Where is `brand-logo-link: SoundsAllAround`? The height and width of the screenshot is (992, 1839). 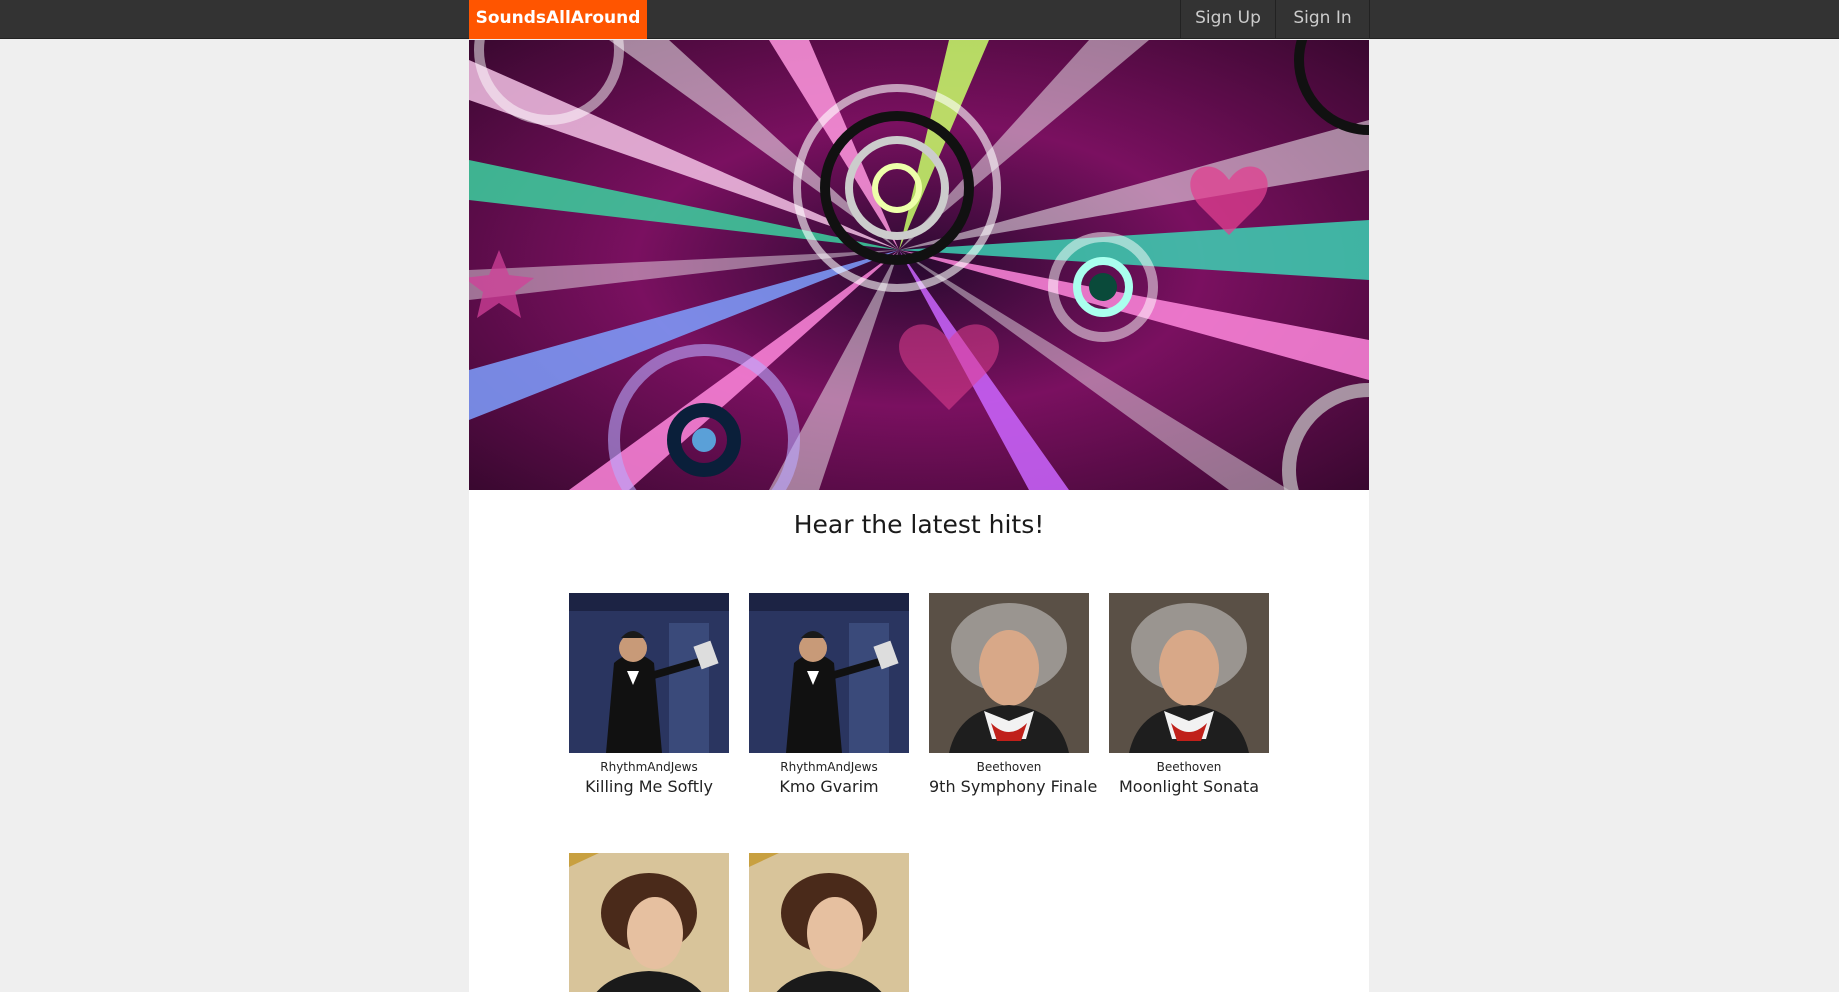 brand-logo-link: SoundsAllAround is located at coordinates (558, 19).